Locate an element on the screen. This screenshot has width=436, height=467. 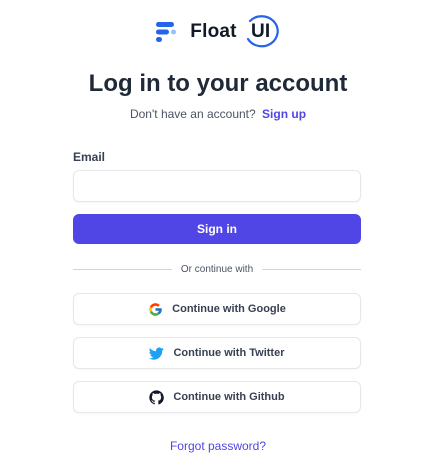
email-input is located at coordinates (217, 186).